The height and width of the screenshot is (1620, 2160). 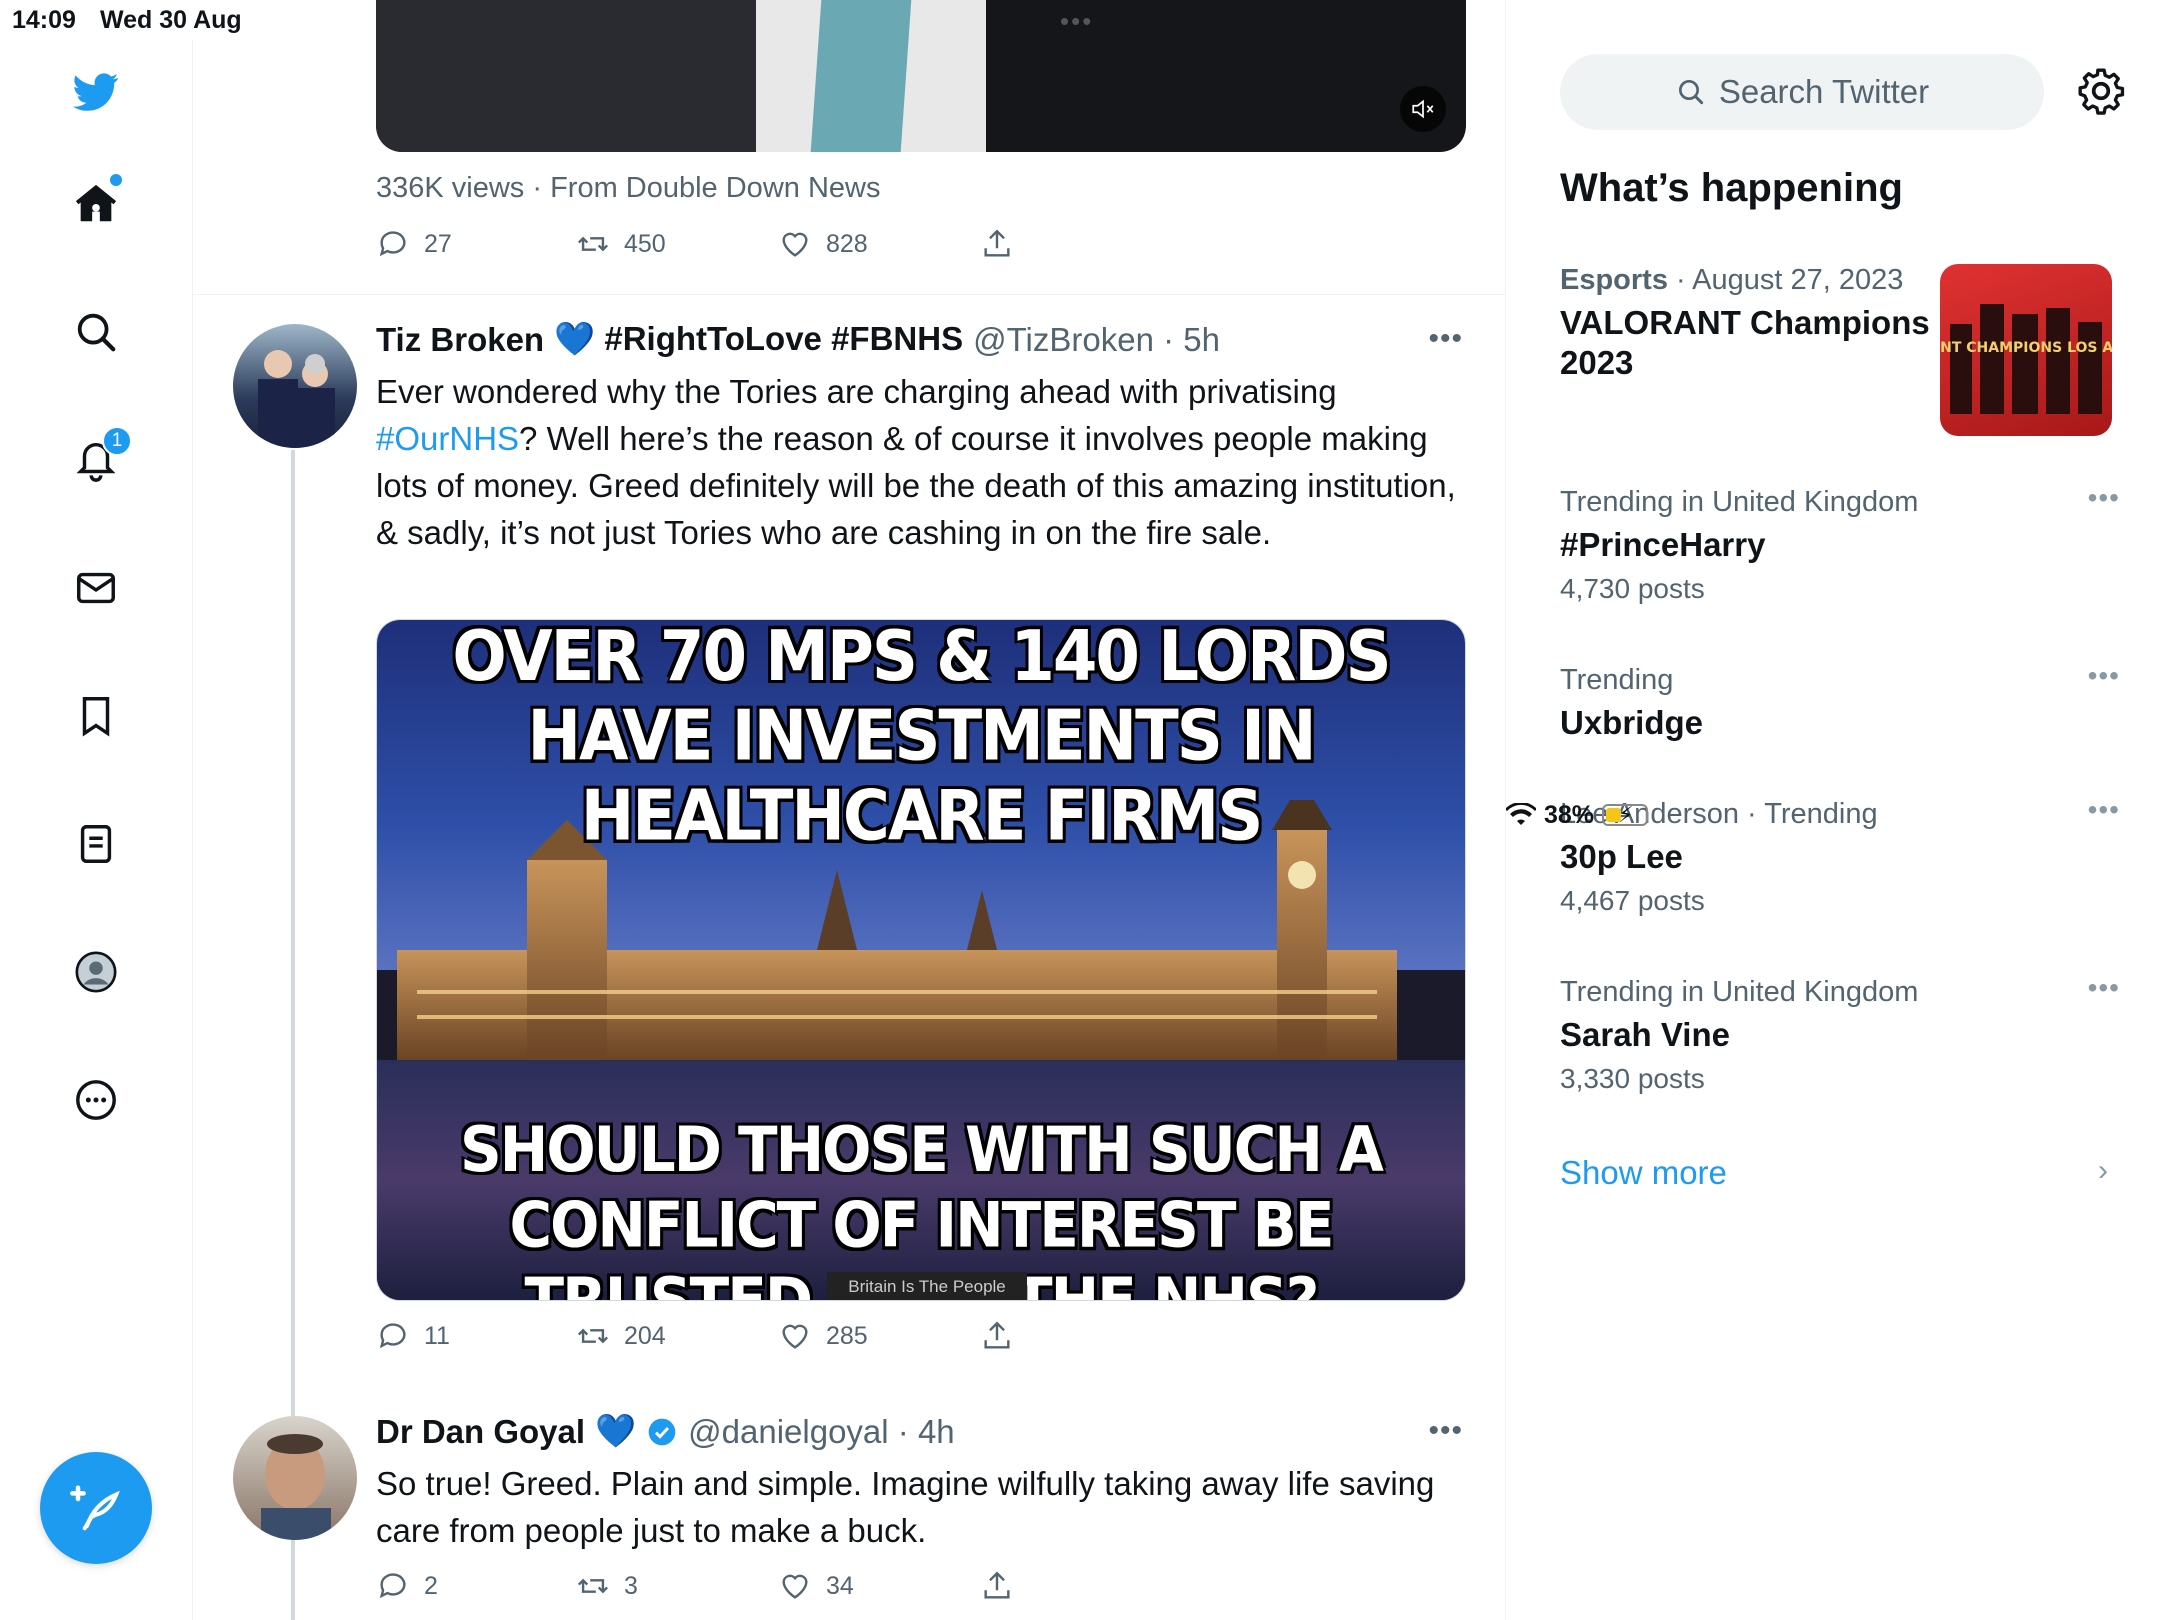 What do you see at coordinates (1423, 109) in the screenshot?
I see `mute-speaker-icon` at bounding box center [1423, 109].